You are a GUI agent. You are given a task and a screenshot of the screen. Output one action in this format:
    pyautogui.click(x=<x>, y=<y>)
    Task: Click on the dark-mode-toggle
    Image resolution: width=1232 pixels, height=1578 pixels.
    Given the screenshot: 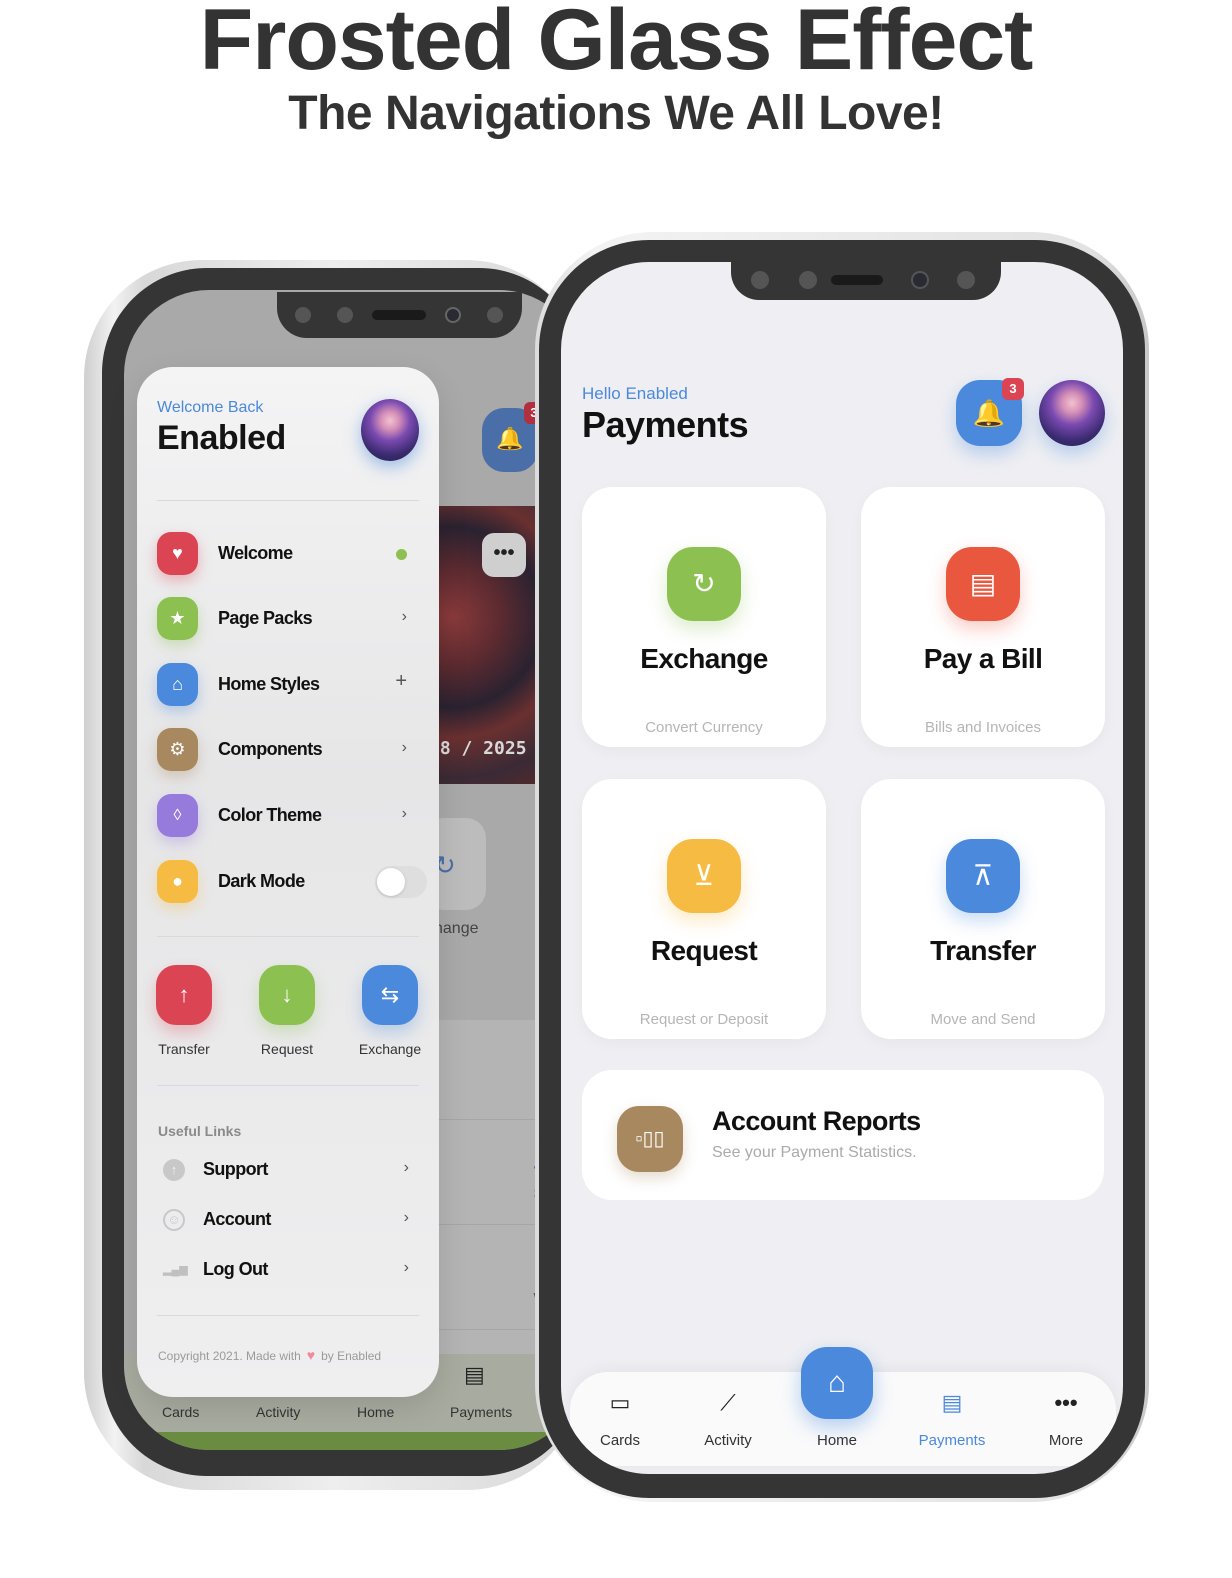 What is the action you would take?
    pyautogui.click(x=401, y=882)
    